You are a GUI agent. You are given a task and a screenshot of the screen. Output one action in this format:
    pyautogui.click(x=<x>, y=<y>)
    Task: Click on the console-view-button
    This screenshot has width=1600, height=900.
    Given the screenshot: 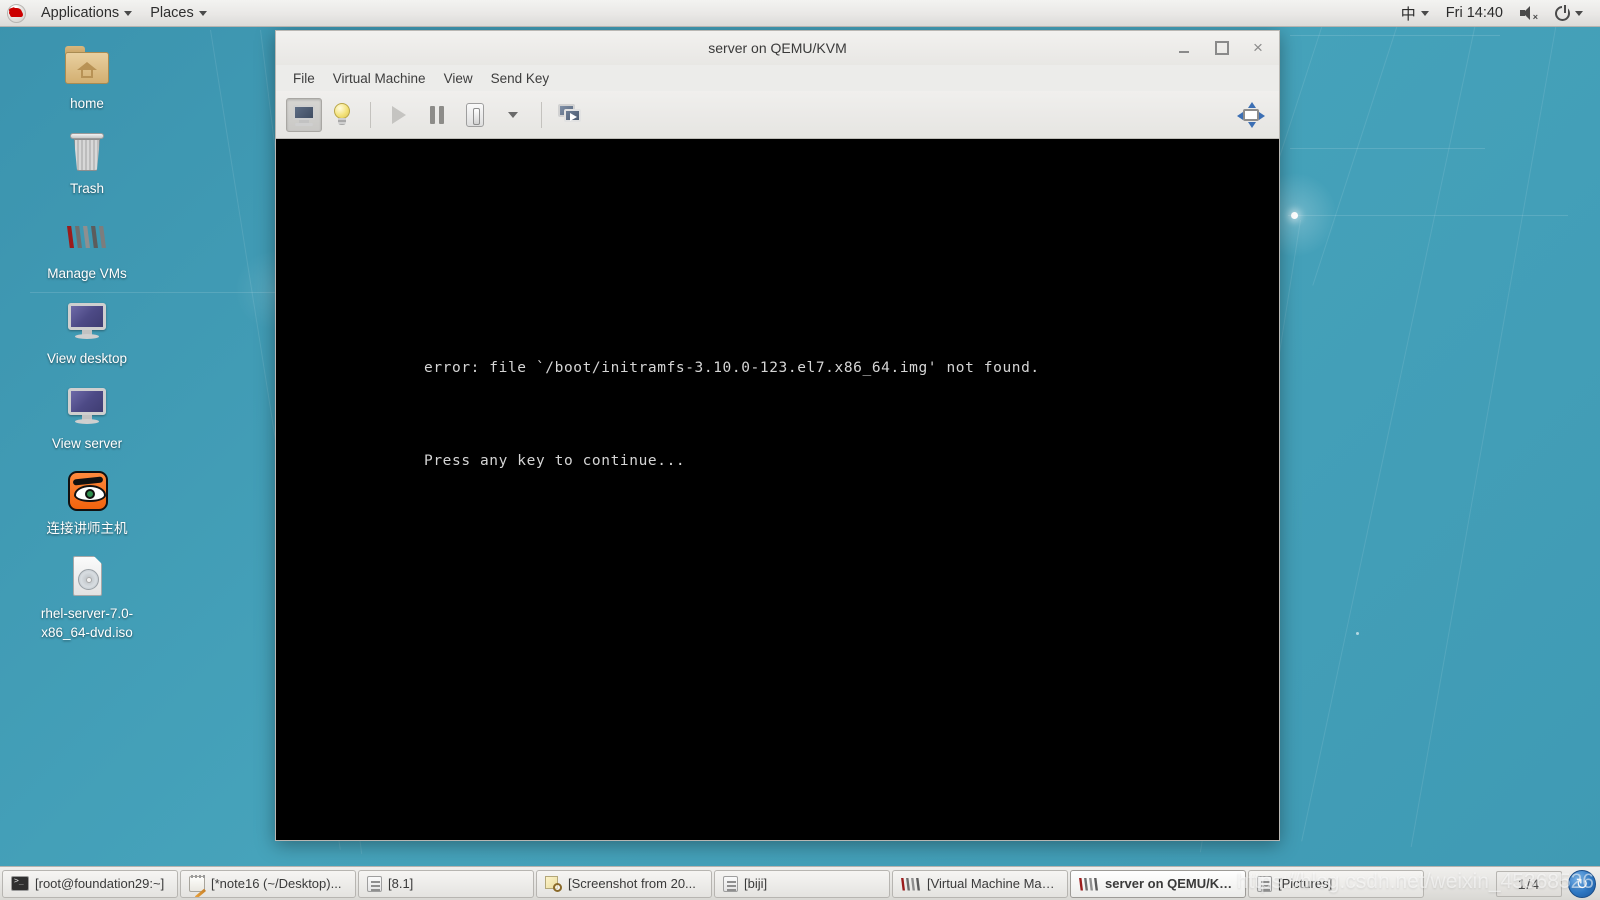 What is the action you would take?
    pyautogui.click(x=304, y=114)
    